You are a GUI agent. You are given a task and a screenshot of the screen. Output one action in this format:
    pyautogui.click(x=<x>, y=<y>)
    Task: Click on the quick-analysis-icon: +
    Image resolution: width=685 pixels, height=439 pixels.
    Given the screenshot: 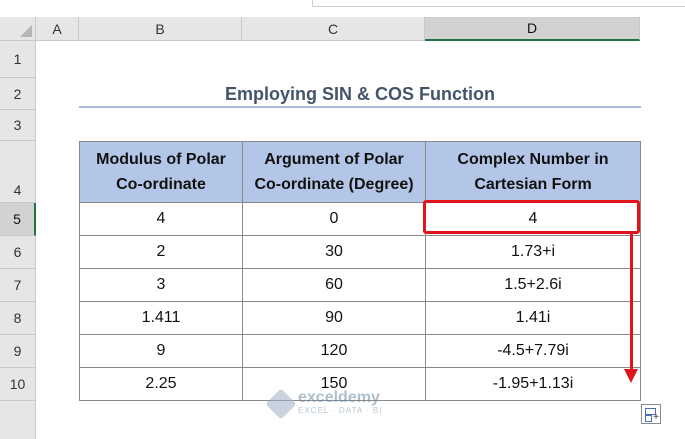 What is the action you would take?
    pyautogui.click(x=651, y=414)
    